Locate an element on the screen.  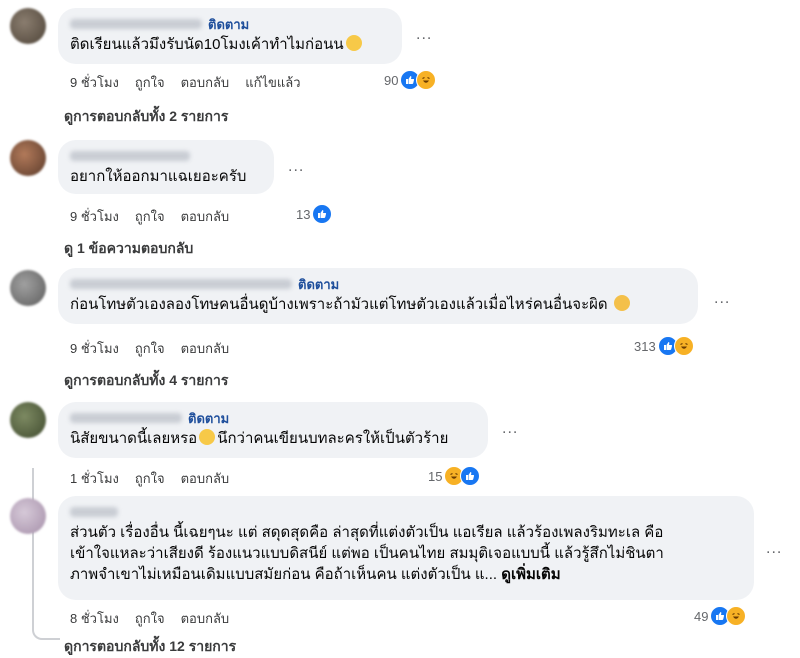
comment-actions: 9 ชั่วโมง ถูกใจ ตอบกลับ แก้ไขแล้ว is located at coordinates (185, 82).